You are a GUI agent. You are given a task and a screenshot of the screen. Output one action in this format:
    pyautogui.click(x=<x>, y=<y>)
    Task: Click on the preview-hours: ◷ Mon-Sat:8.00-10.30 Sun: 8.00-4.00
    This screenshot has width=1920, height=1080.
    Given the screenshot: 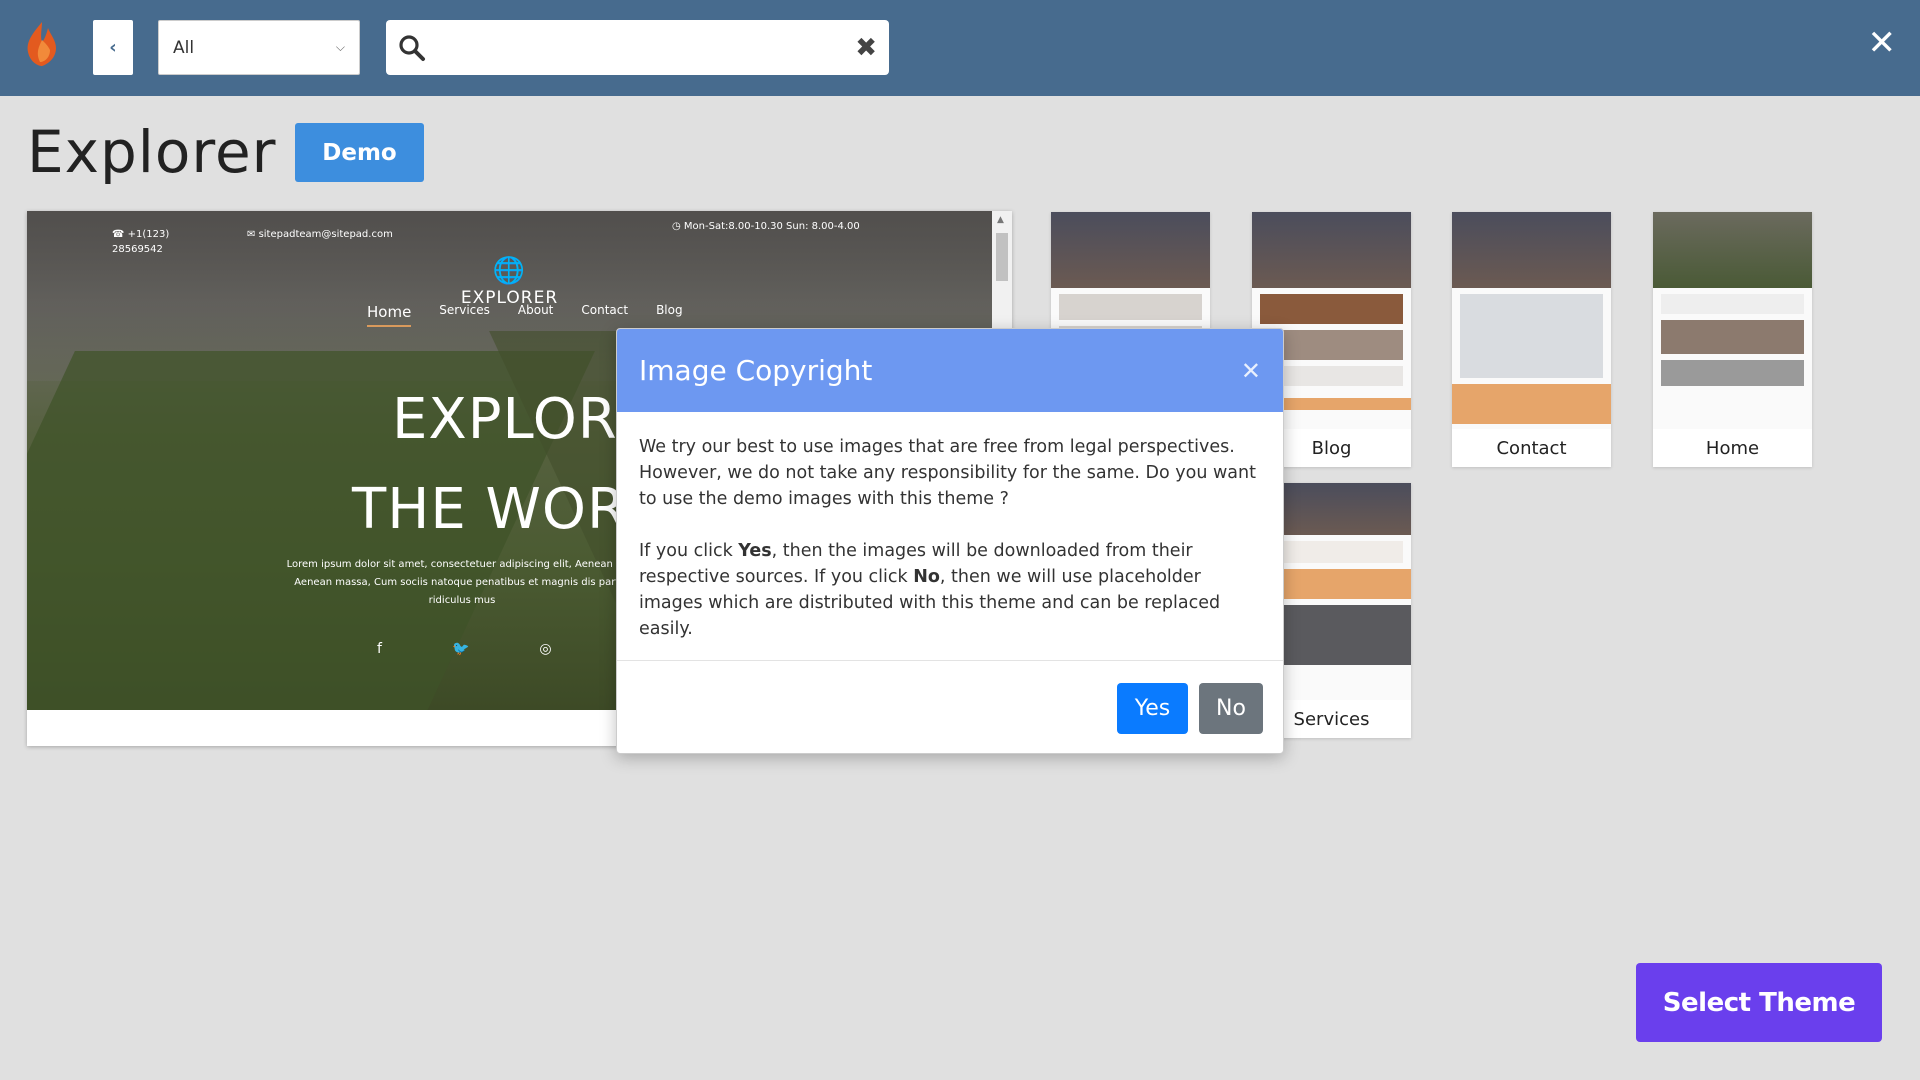 What is the action you would take?
    pyautogui.click(x=766, y=226)
    